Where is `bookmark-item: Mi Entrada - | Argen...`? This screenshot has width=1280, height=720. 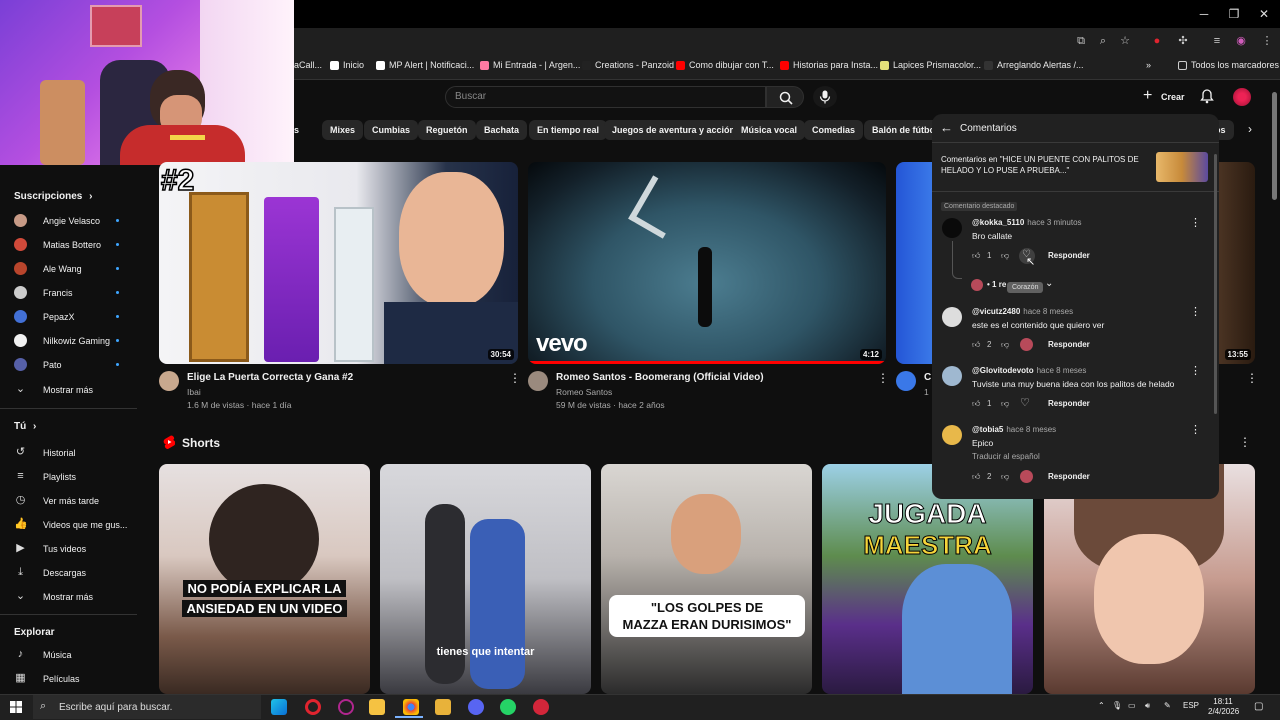 bookmark-item: Mi Entrada - | Argen... is located at coordinates (530, 65).